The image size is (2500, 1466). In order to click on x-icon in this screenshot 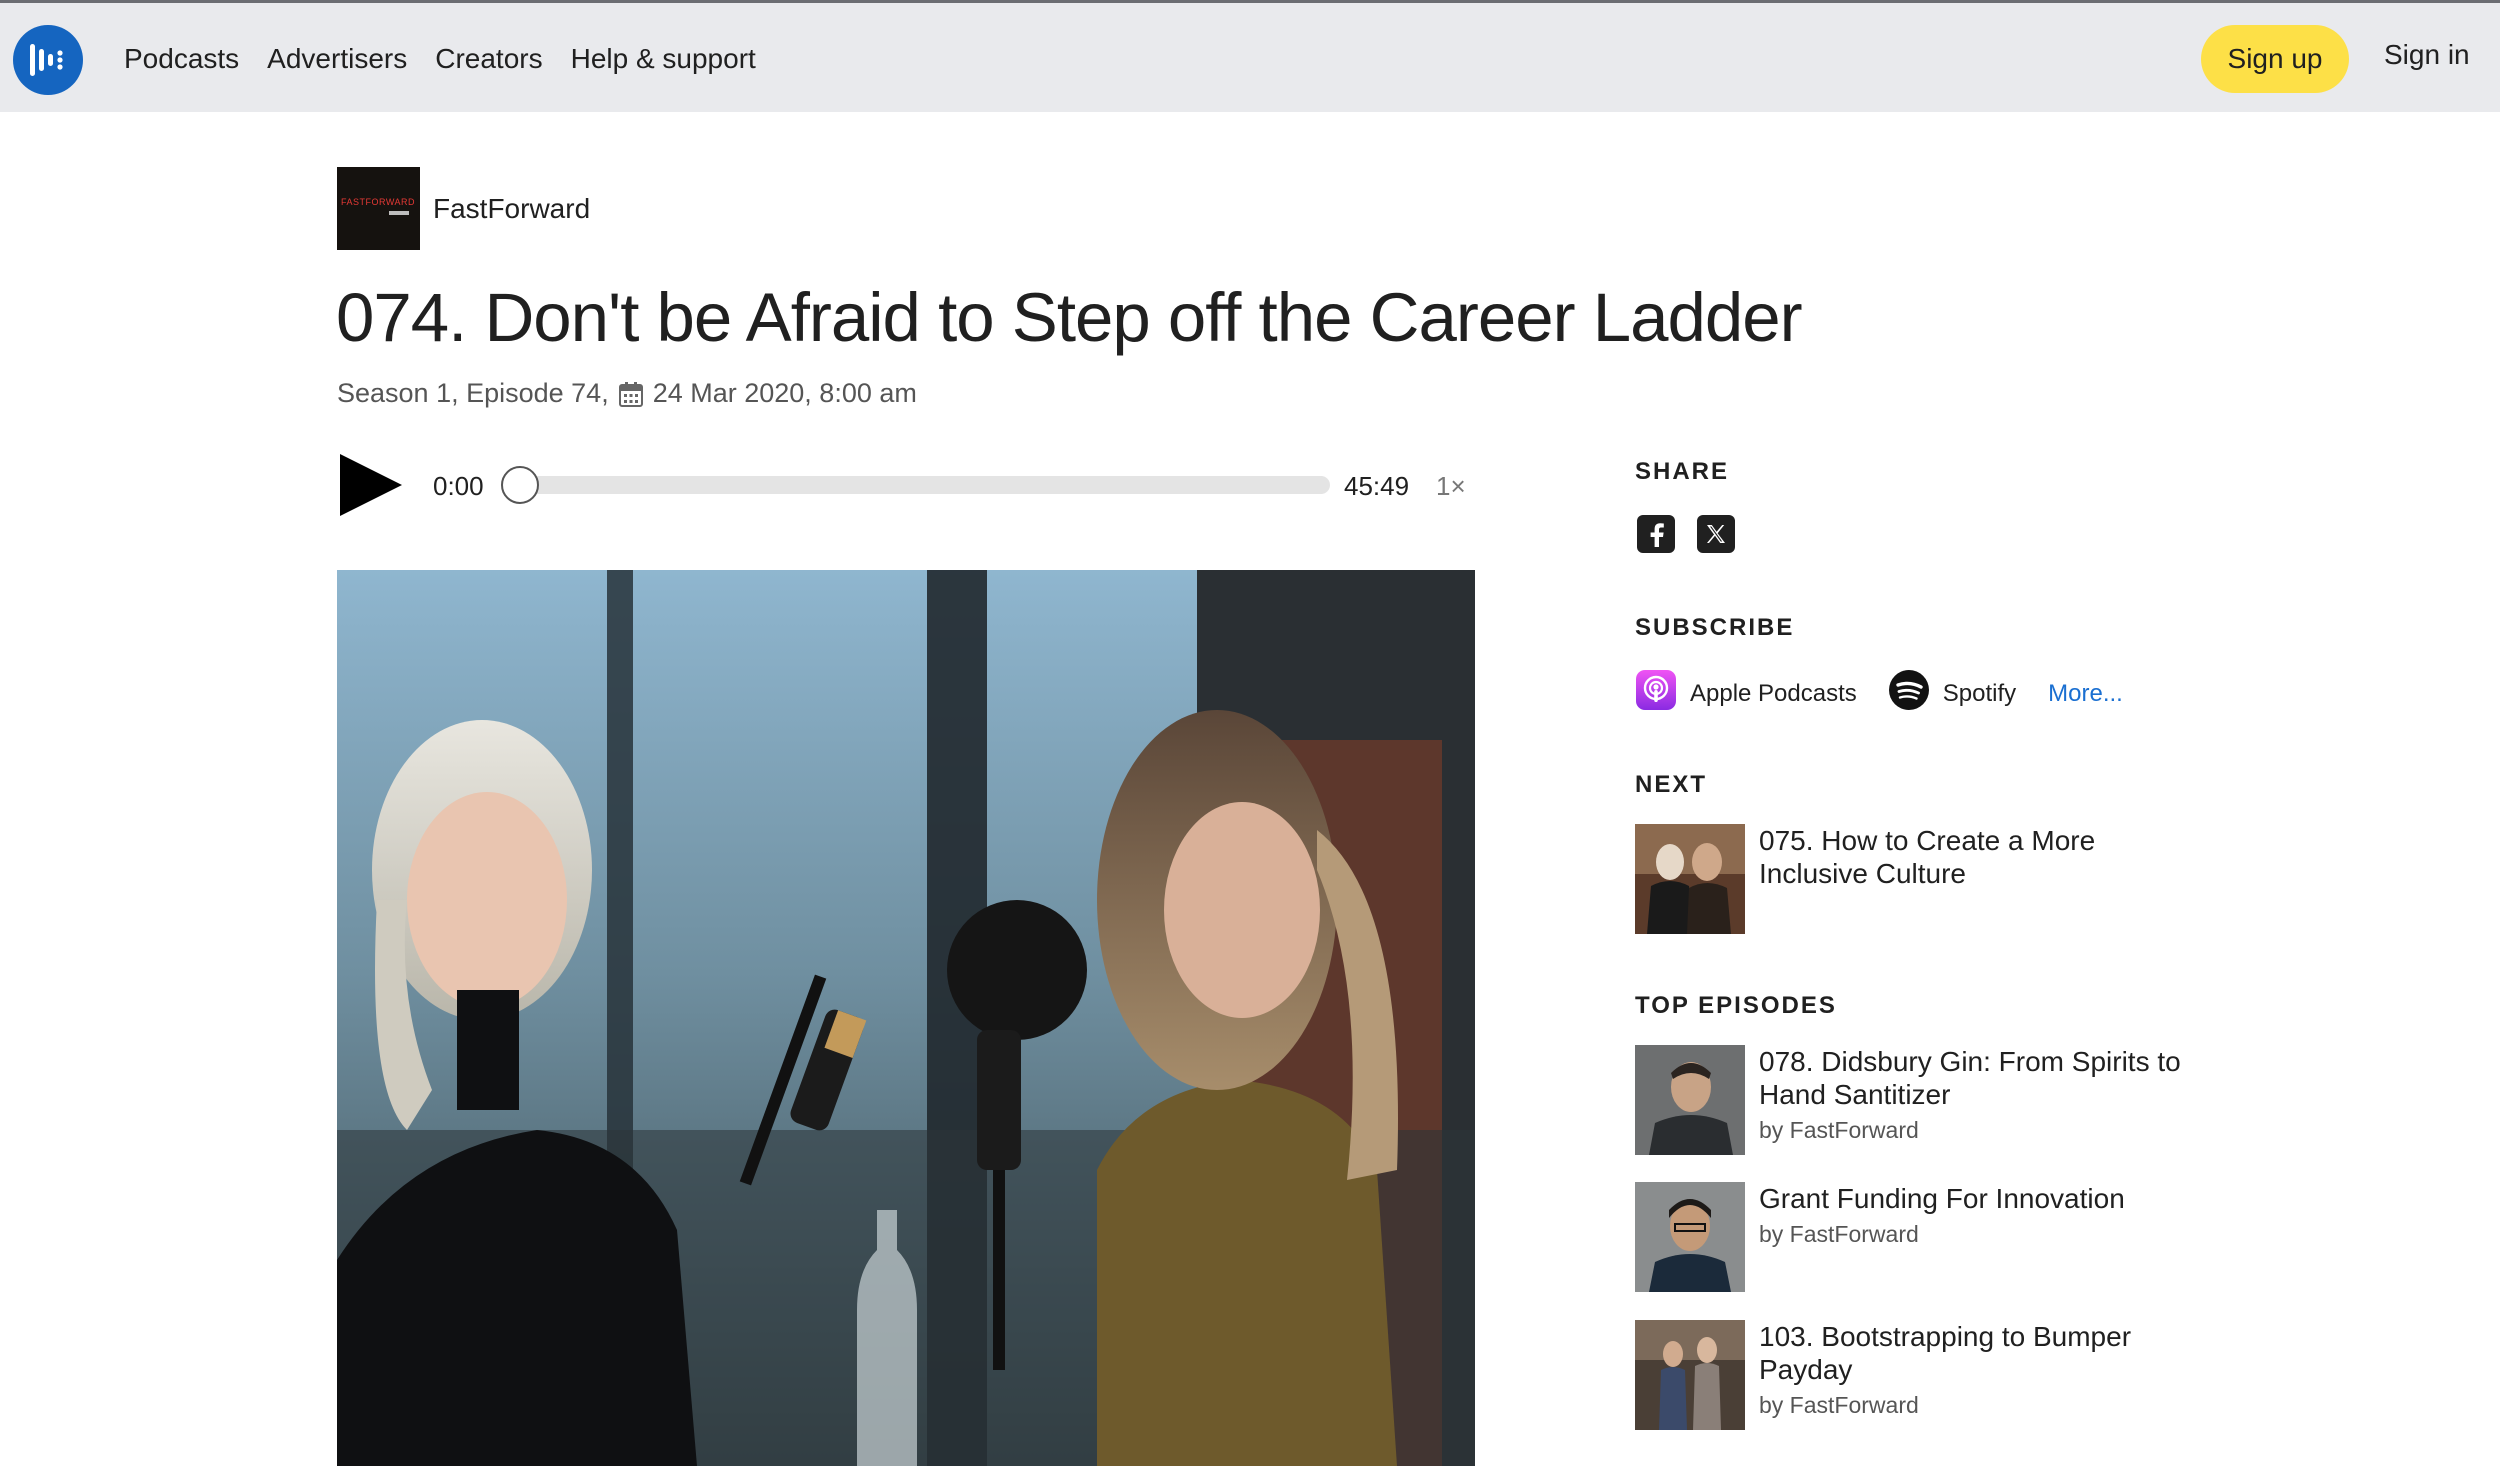, I will do `click(1716, 534)`.